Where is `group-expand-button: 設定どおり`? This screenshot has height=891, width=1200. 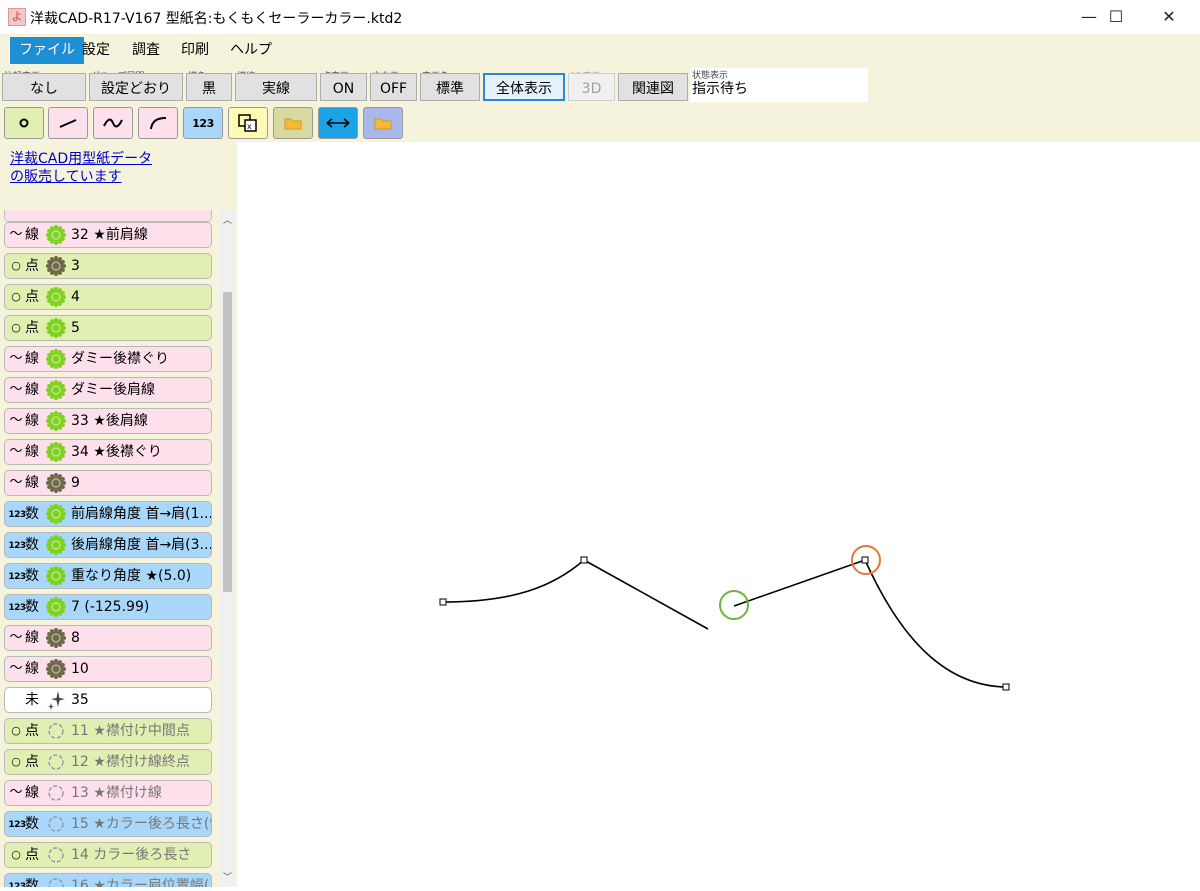
group-expand-button: 設定どおり is located at coordinates (136, 87).